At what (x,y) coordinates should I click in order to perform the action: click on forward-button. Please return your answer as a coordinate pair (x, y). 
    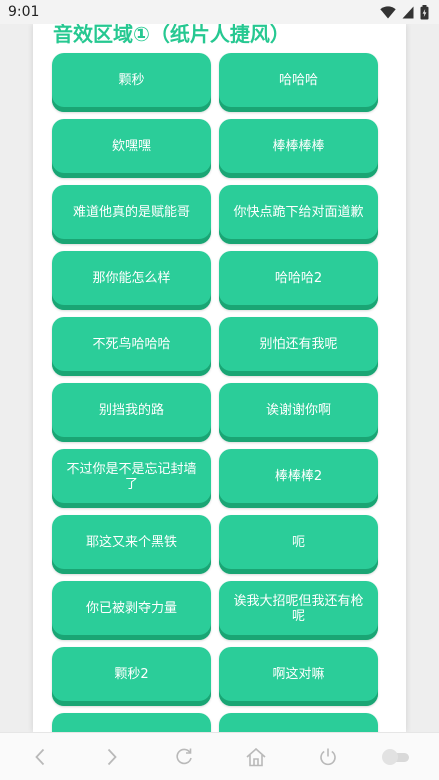
    Looking at the image, I should click on (112, 757).